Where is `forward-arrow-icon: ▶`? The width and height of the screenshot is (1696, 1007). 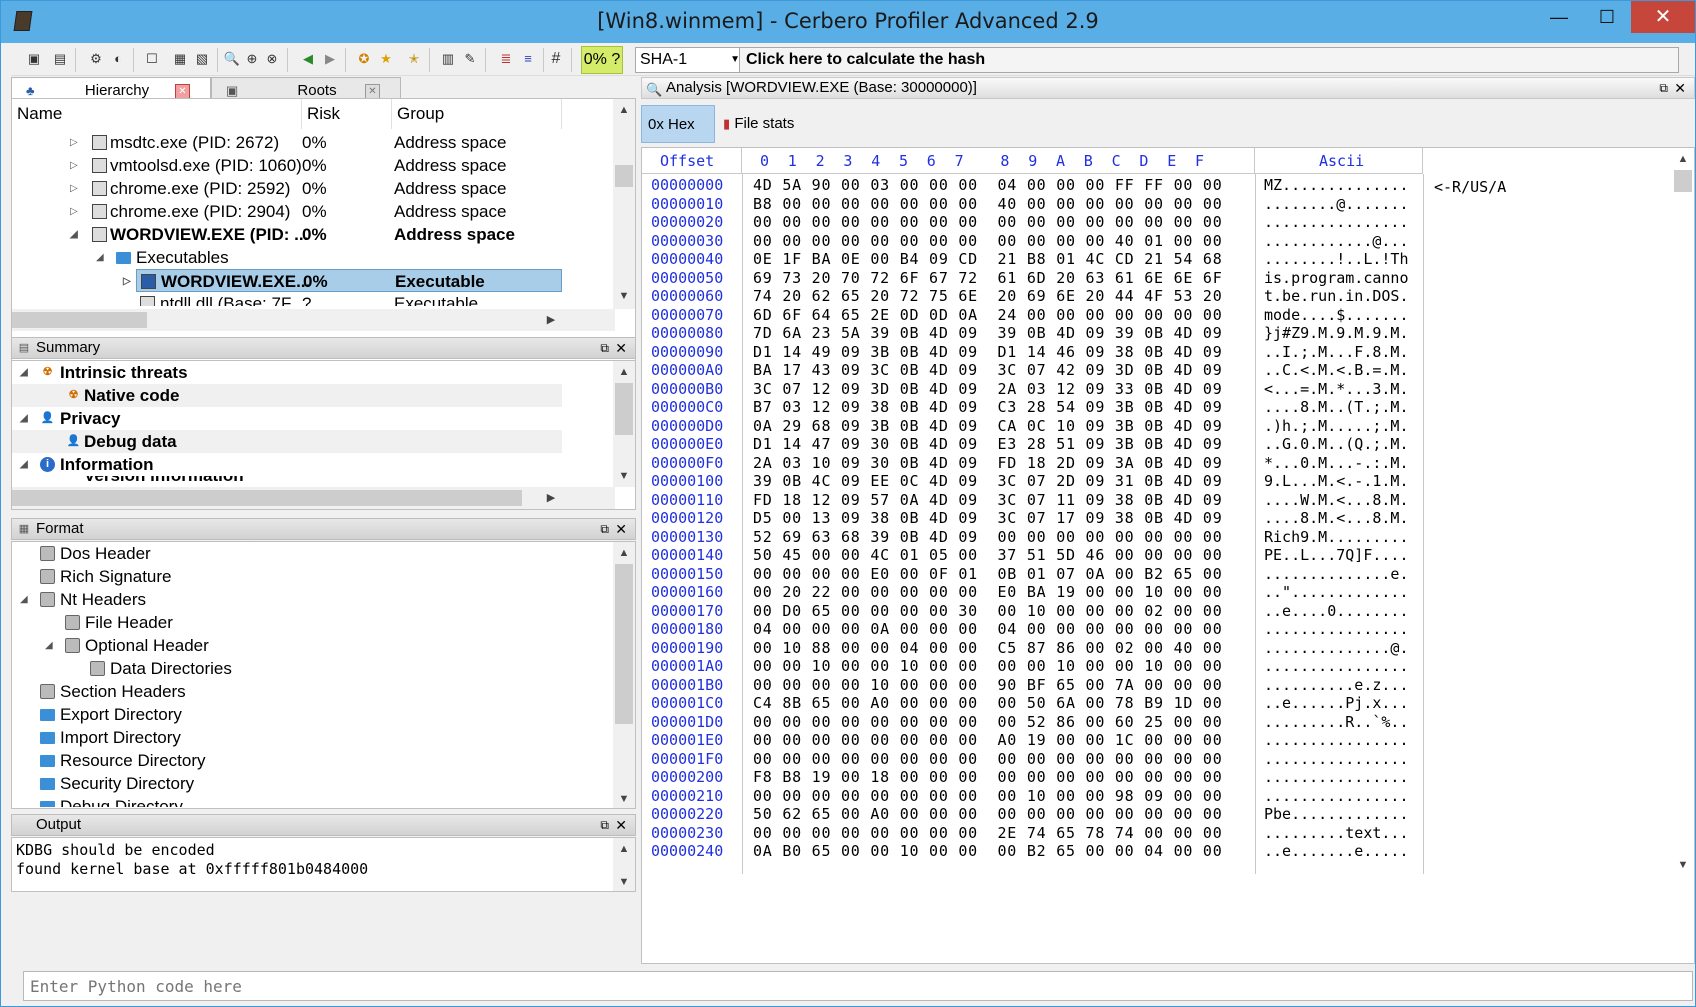
forward-arrow-icon: ▶ is located at coordinates (330, 59).